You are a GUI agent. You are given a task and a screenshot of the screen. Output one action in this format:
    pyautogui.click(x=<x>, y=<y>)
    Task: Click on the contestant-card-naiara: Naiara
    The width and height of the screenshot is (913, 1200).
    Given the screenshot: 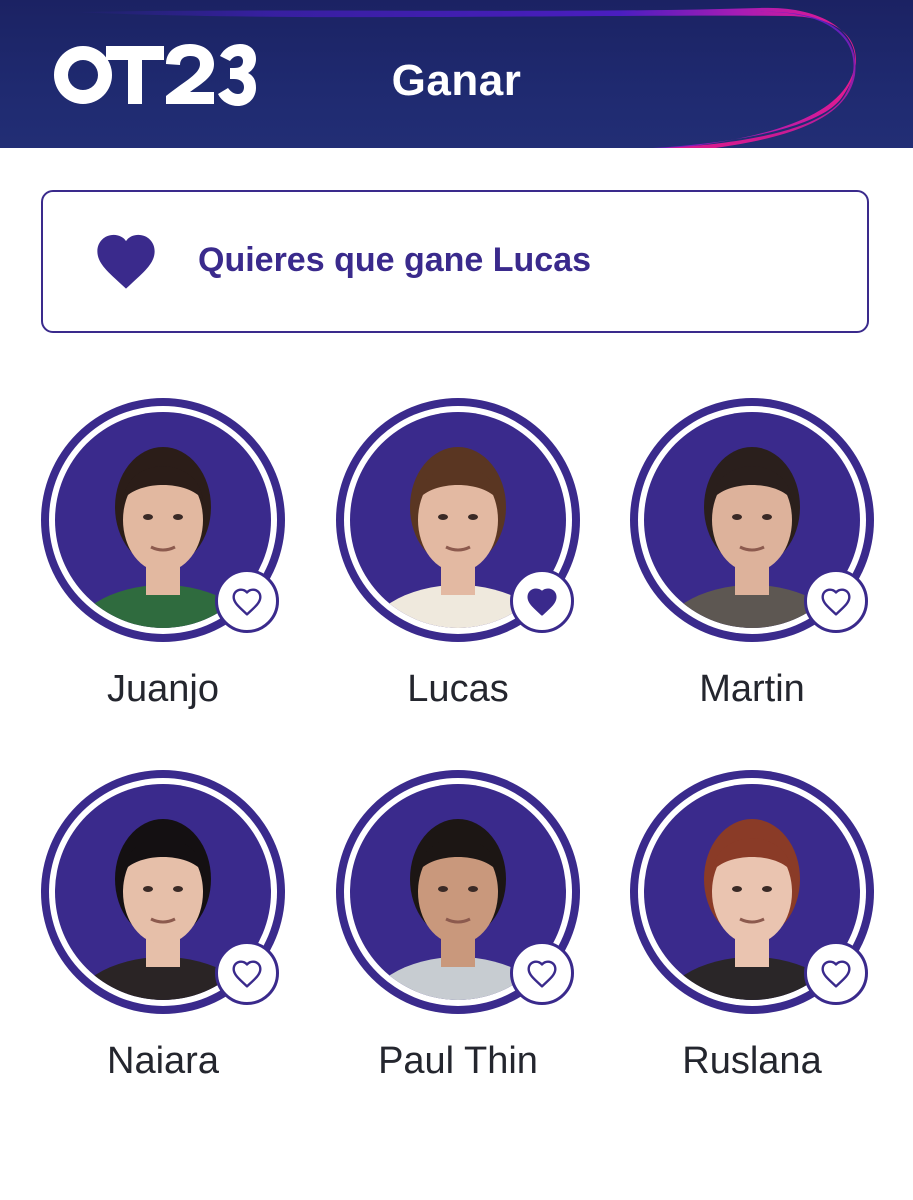 What is the action you would take?
    pyautogui.click(x=163, y=932)
    